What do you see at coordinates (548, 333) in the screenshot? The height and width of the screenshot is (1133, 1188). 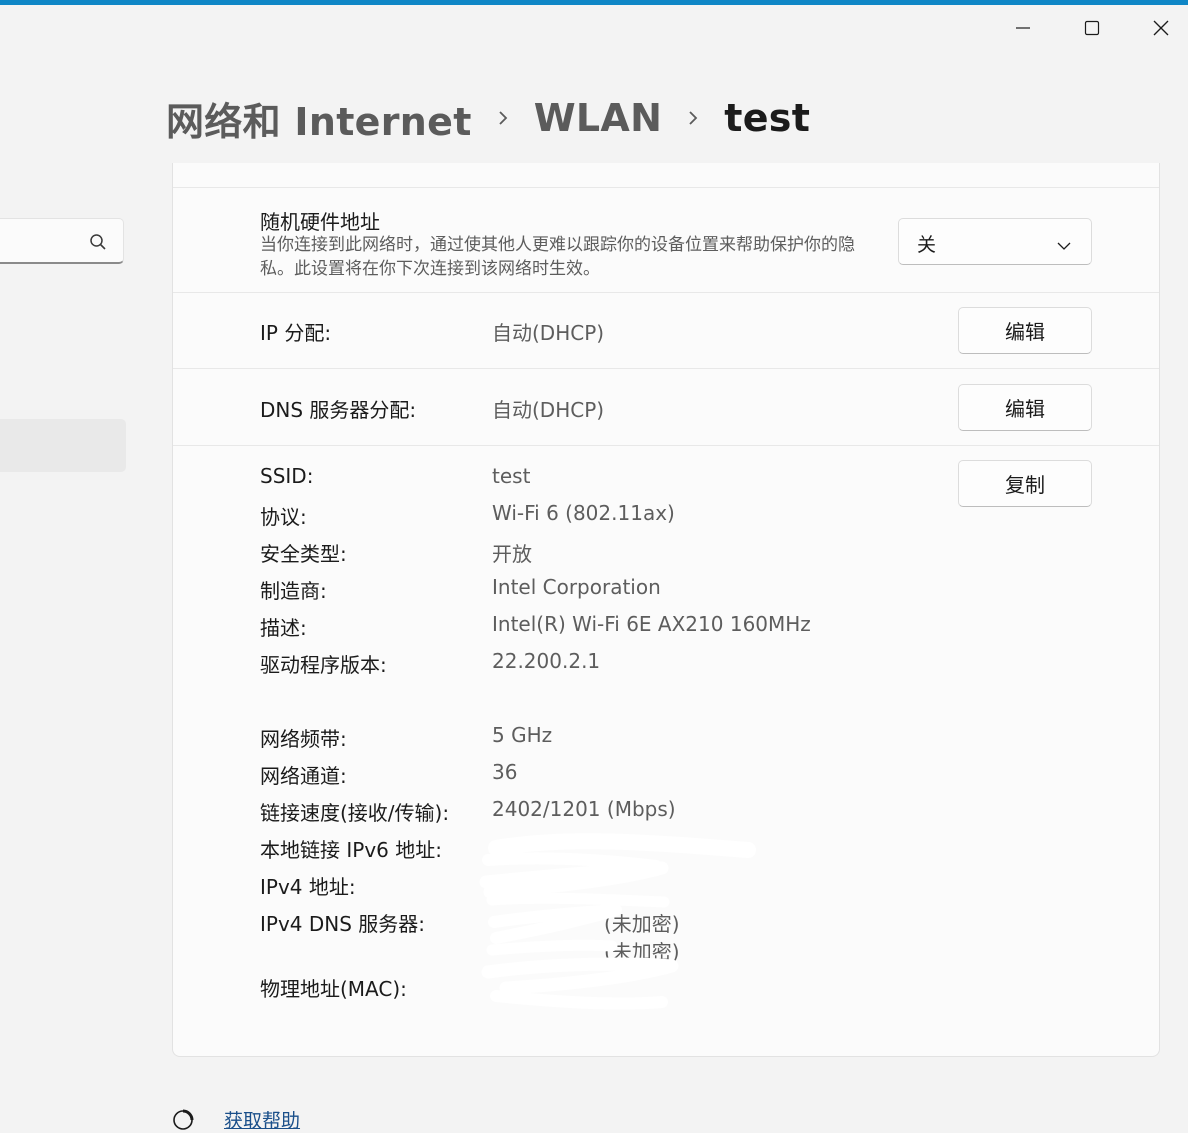 I see `ip-assignment-value: 自动(DHCP)` at bounding box center [548, 333].